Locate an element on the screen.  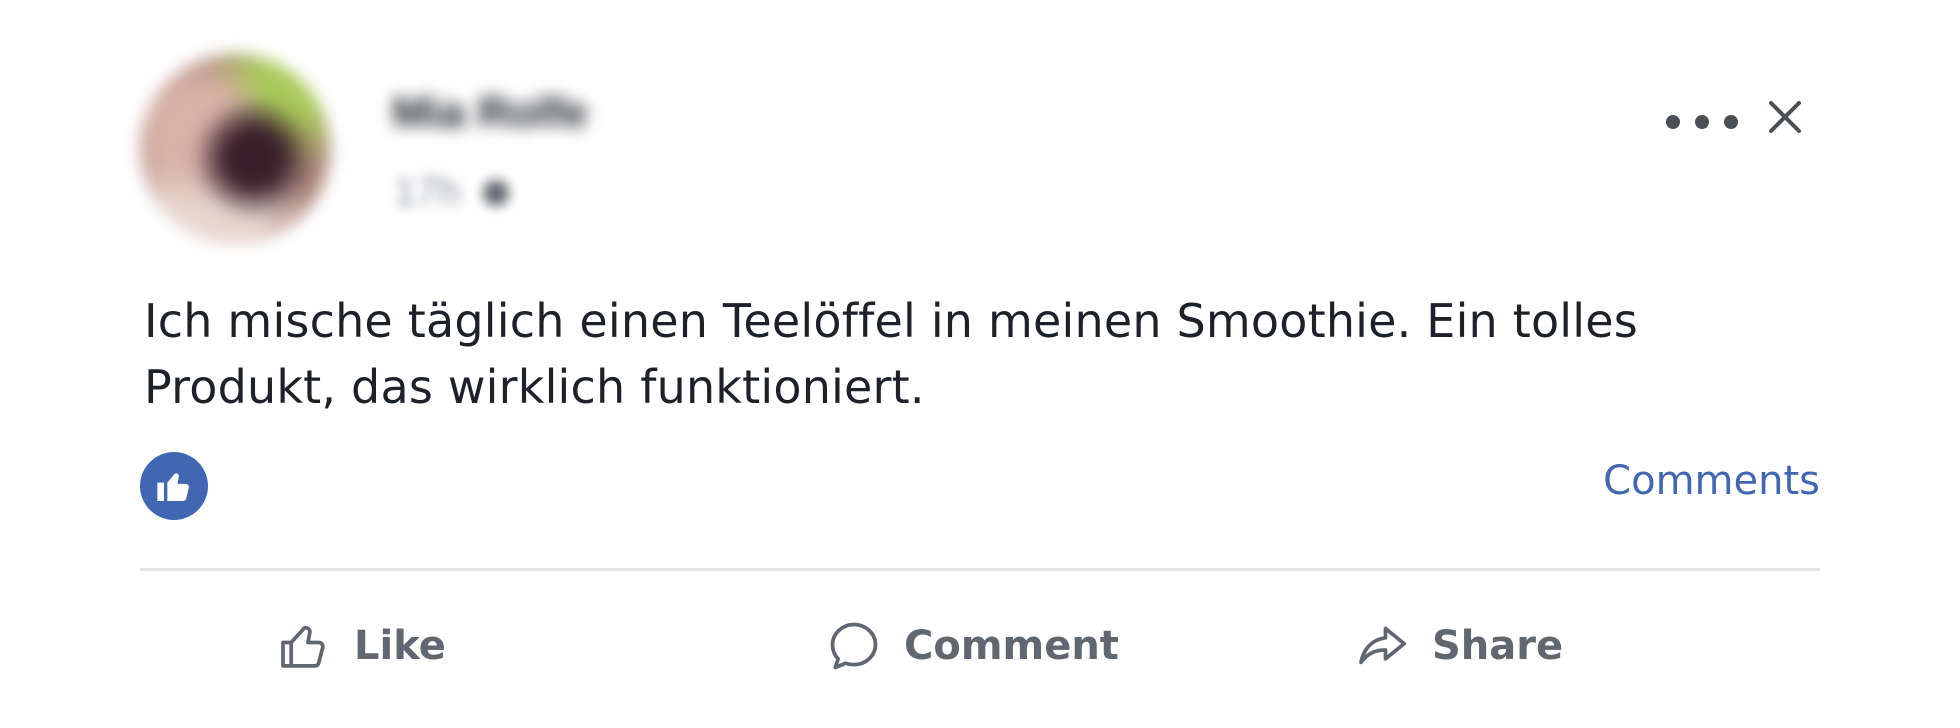
reaction-like-badge is located at coordinates (174, 486).